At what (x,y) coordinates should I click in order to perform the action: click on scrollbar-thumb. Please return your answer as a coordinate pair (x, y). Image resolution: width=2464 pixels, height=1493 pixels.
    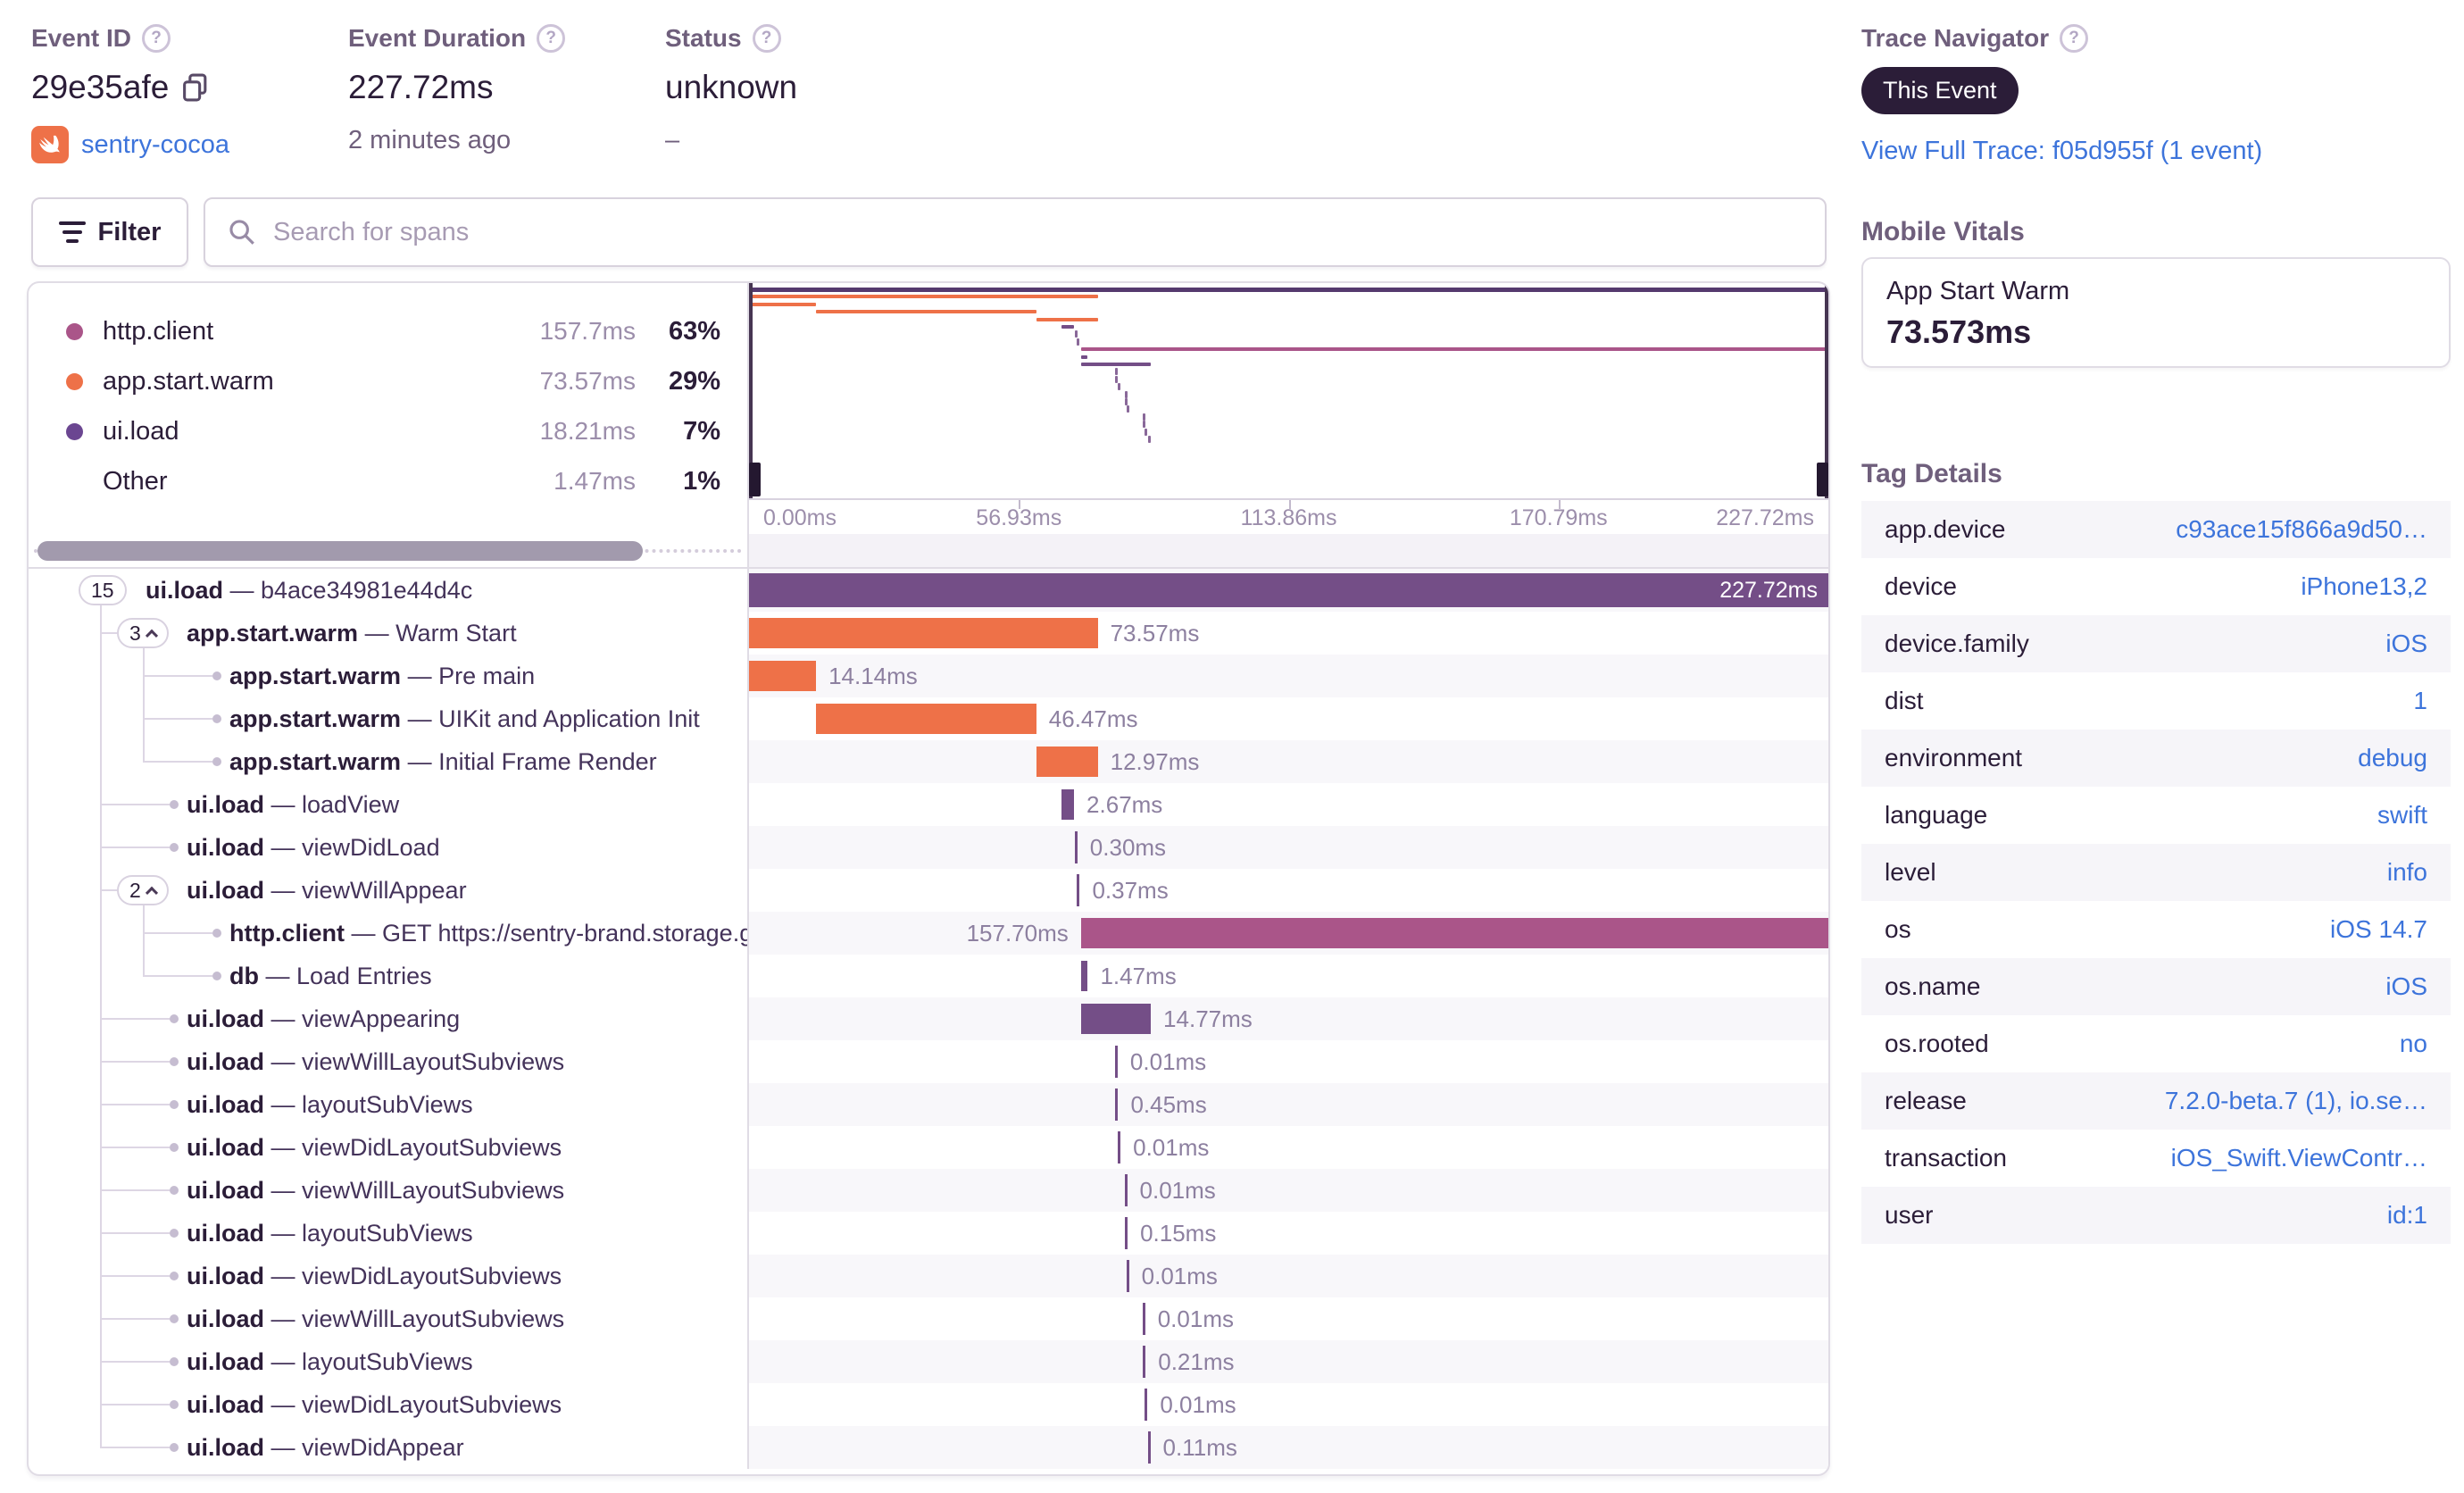
    Looking at the image, I should click on (340, 551).